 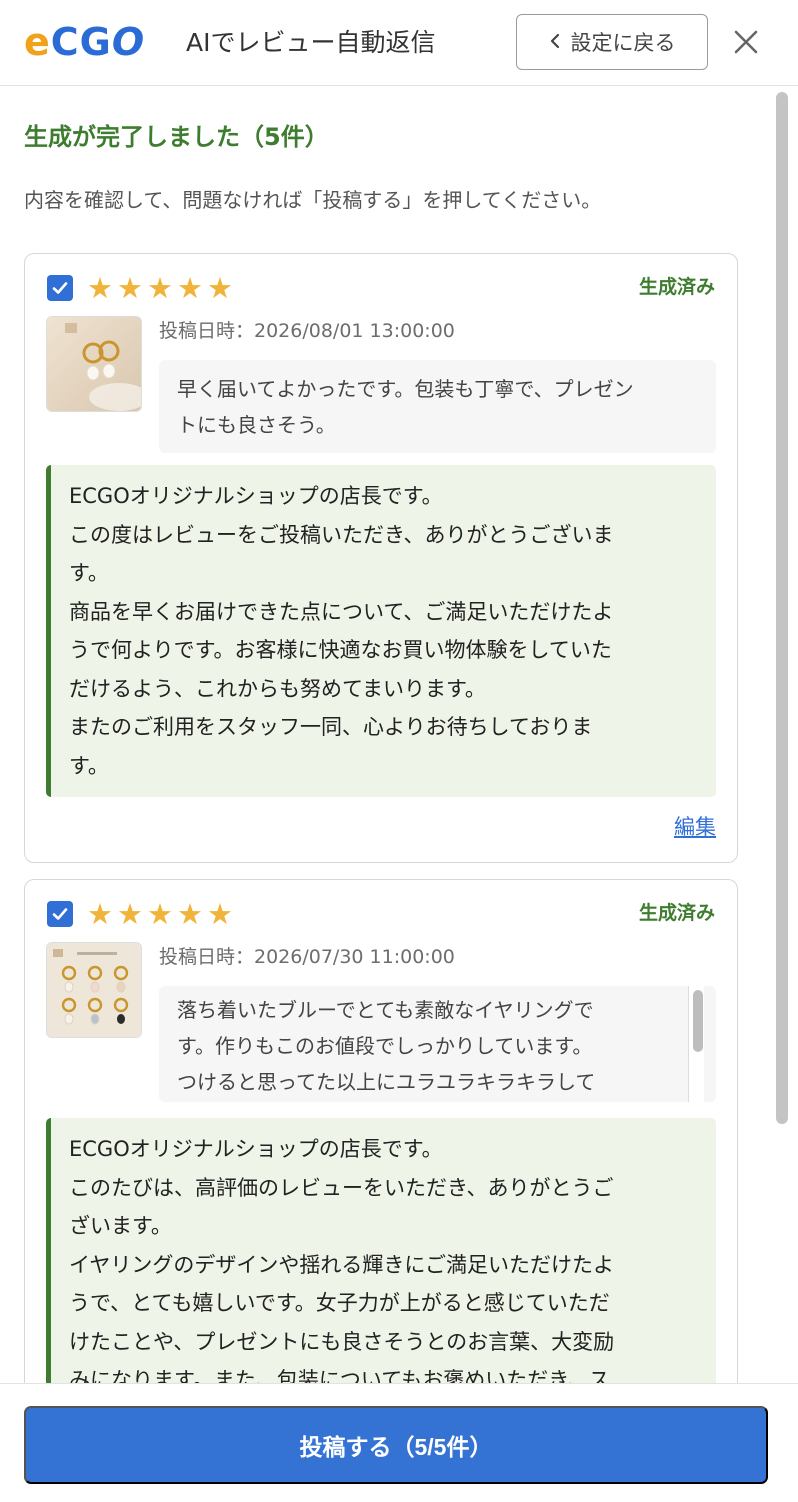 What do you see at coordinates (341, 534) in the screenshot?
I see `reply-text-line: この度はレビューをご投稿いただき、ありがとうございま` at bounding box center [341, 534].